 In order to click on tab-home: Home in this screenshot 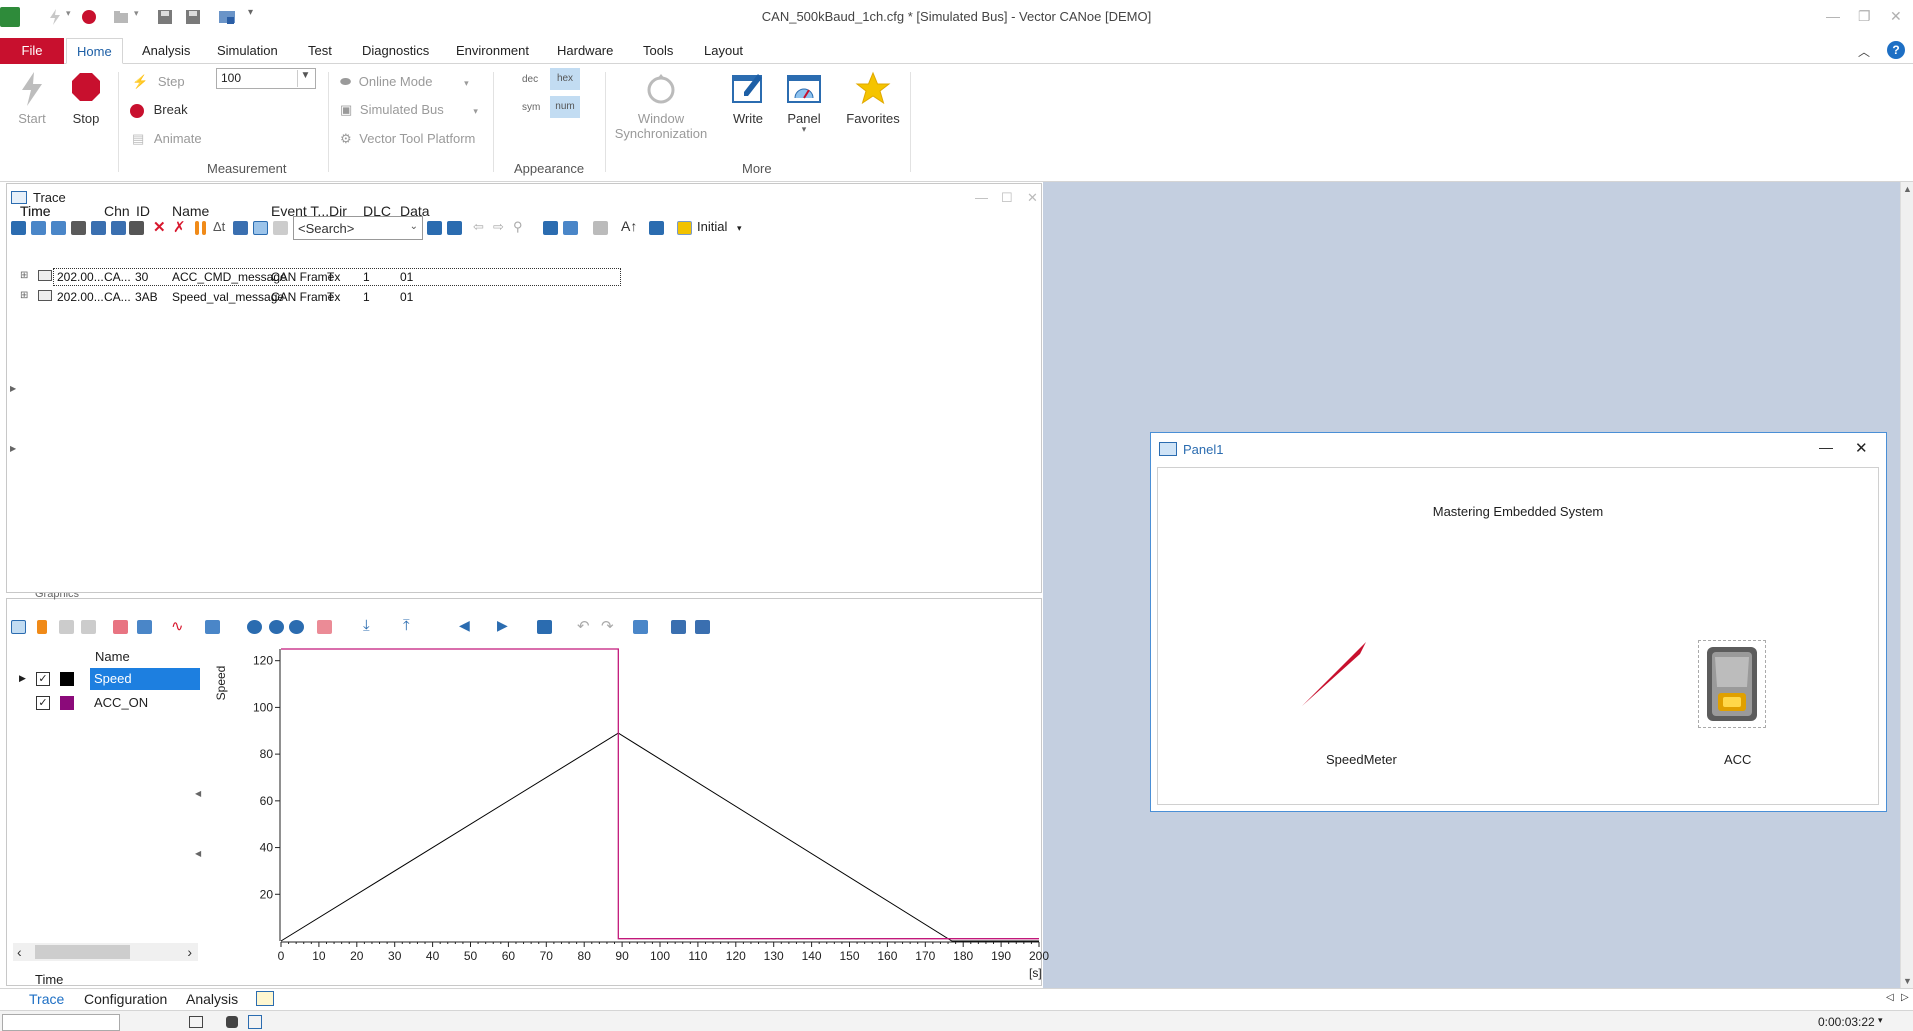, I will do `click(94, 51)`.